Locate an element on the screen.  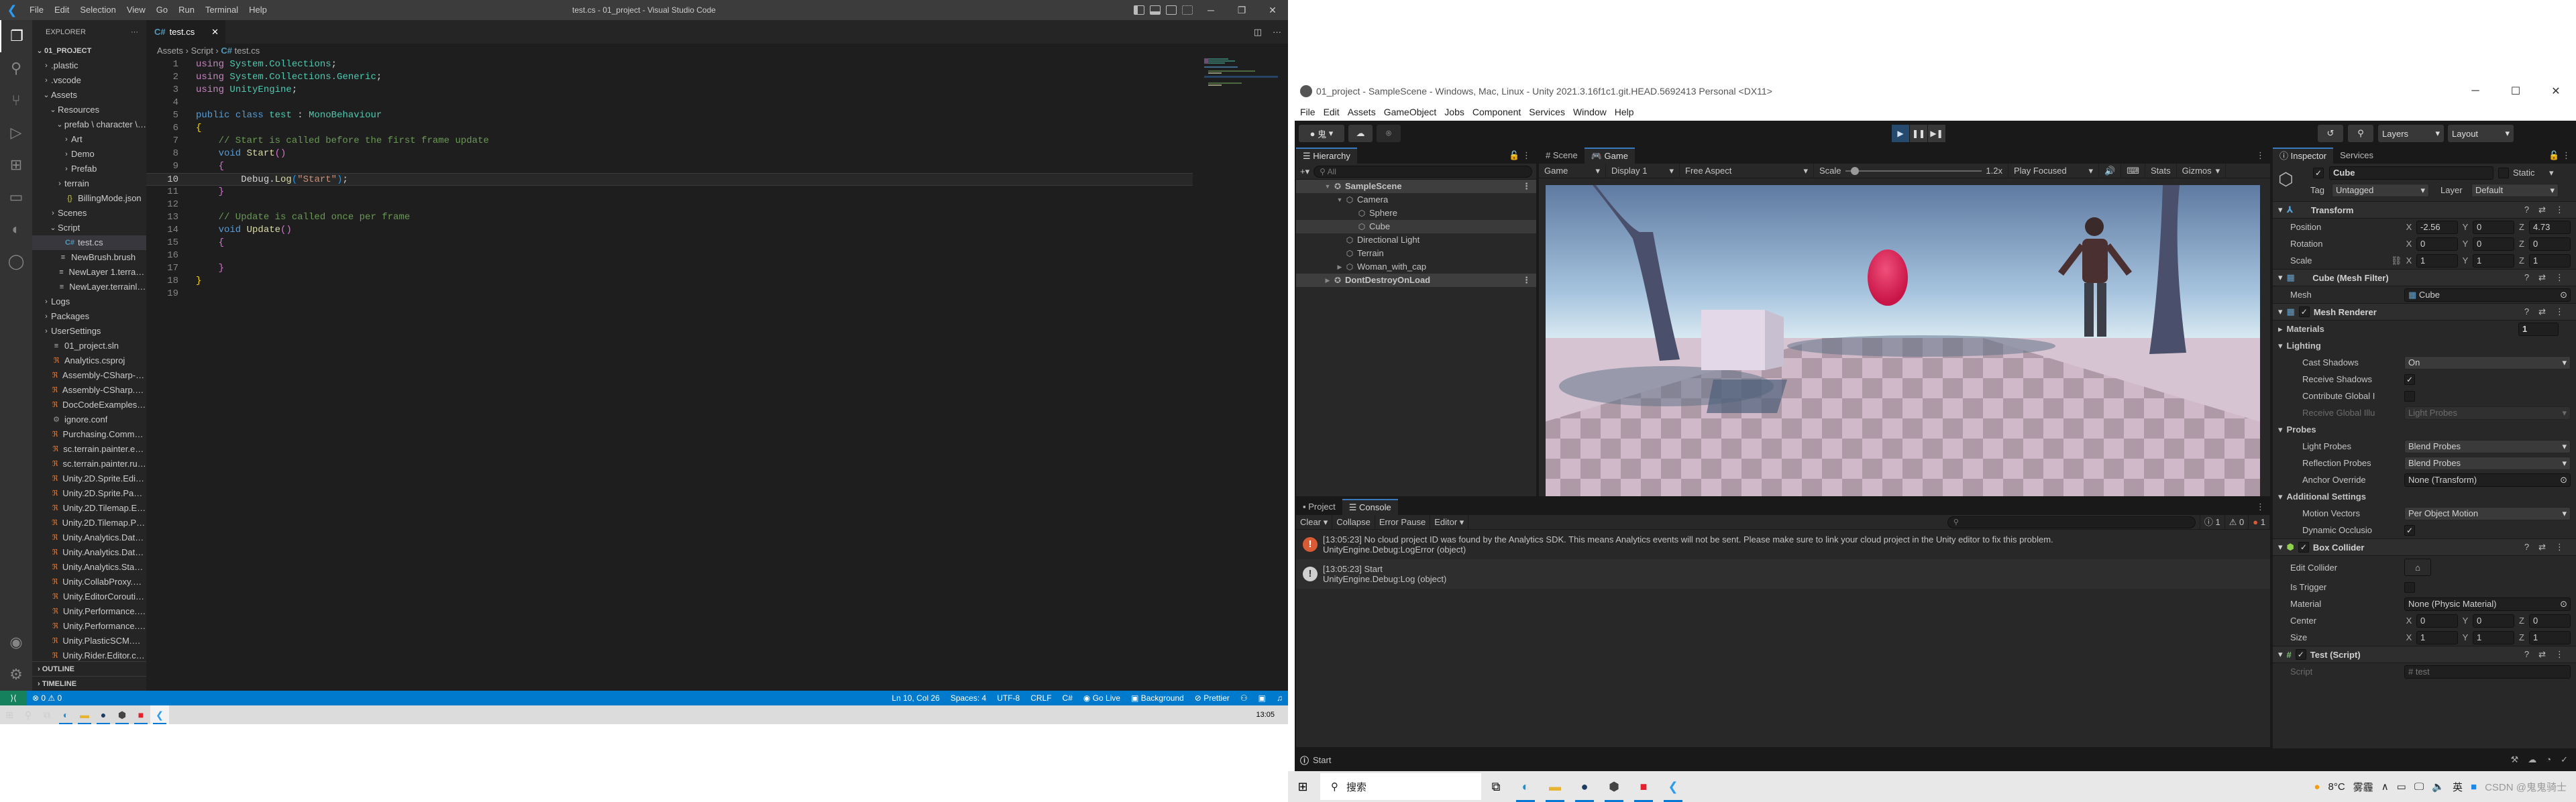
menu-terminal: Terminal is located at coordinates (222, 10).